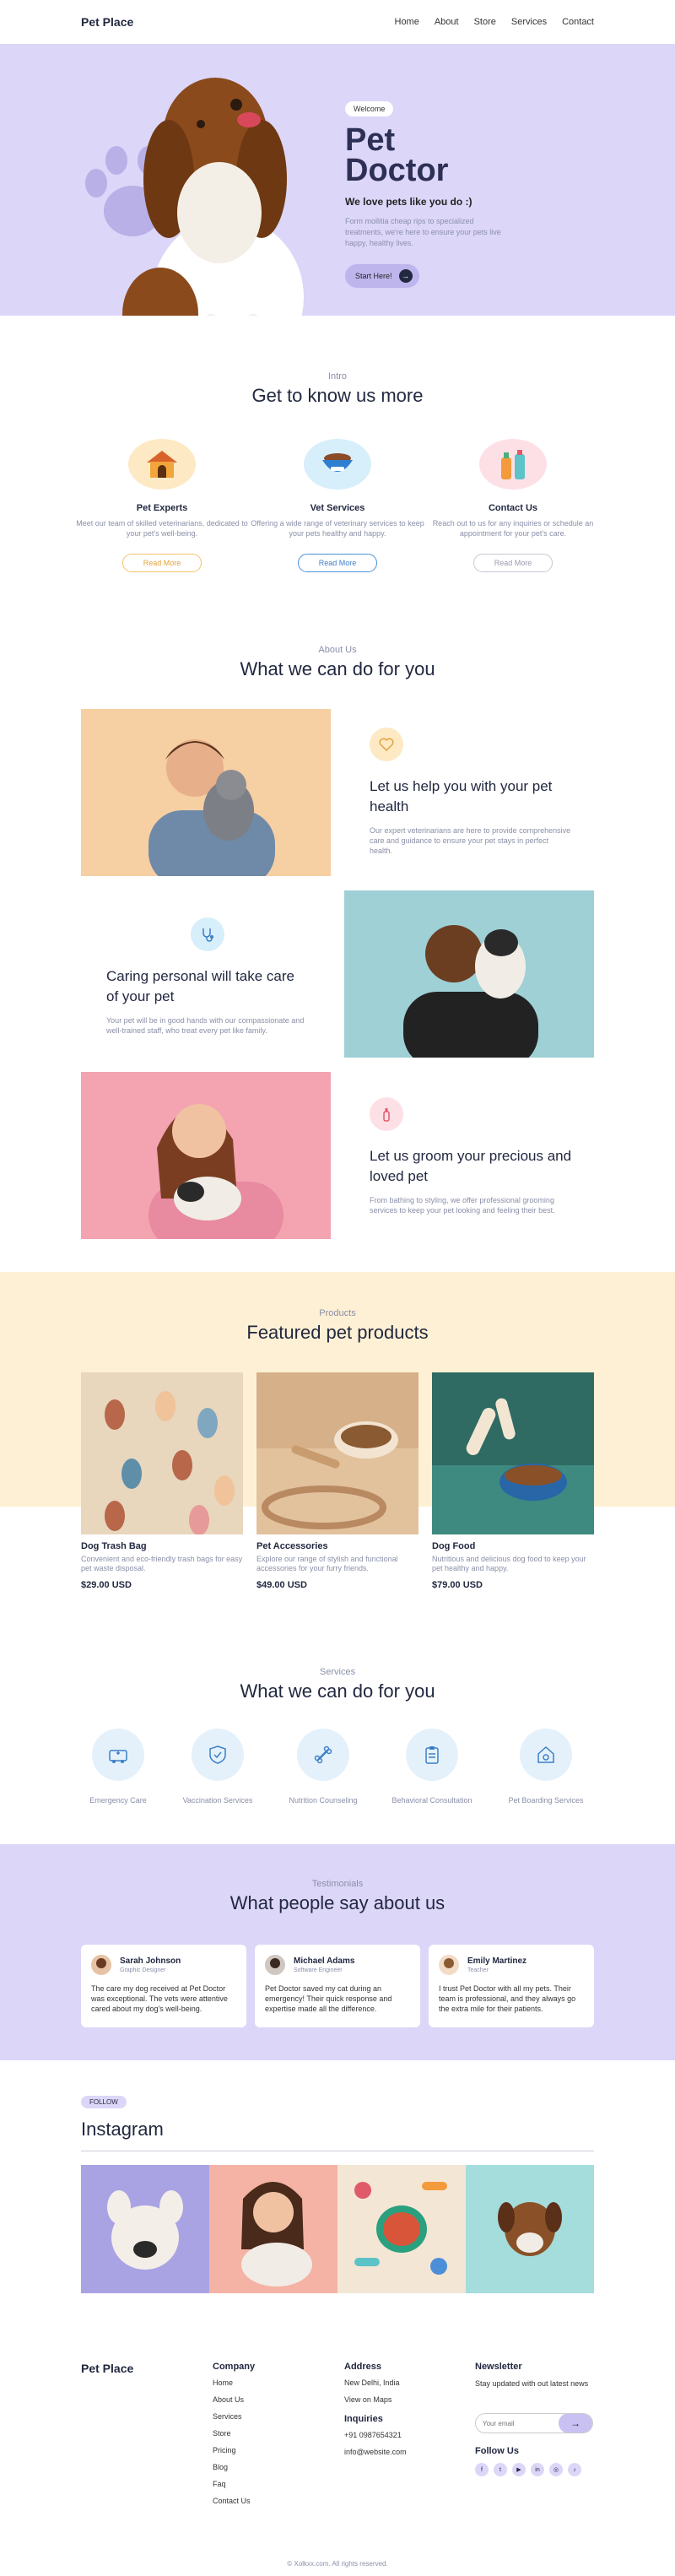 The width and height of the screenshot is (675, 2576). I want to click on services-eyebrow: Services, so click(337, 1672).